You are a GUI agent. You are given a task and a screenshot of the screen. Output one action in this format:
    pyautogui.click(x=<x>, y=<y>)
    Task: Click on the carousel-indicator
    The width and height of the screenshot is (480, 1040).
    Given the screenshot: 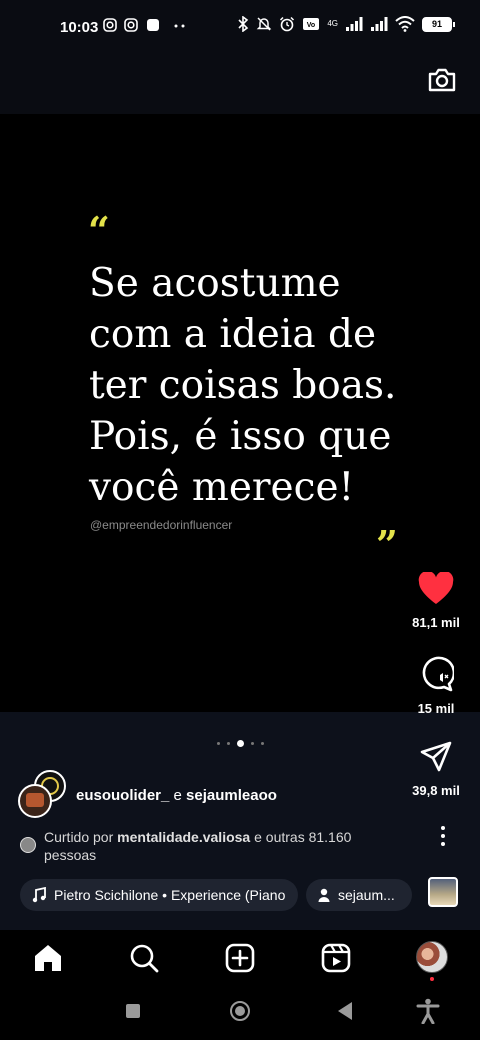 What is the action you would take?
    pyautogui.click(x=240, y=743)
    